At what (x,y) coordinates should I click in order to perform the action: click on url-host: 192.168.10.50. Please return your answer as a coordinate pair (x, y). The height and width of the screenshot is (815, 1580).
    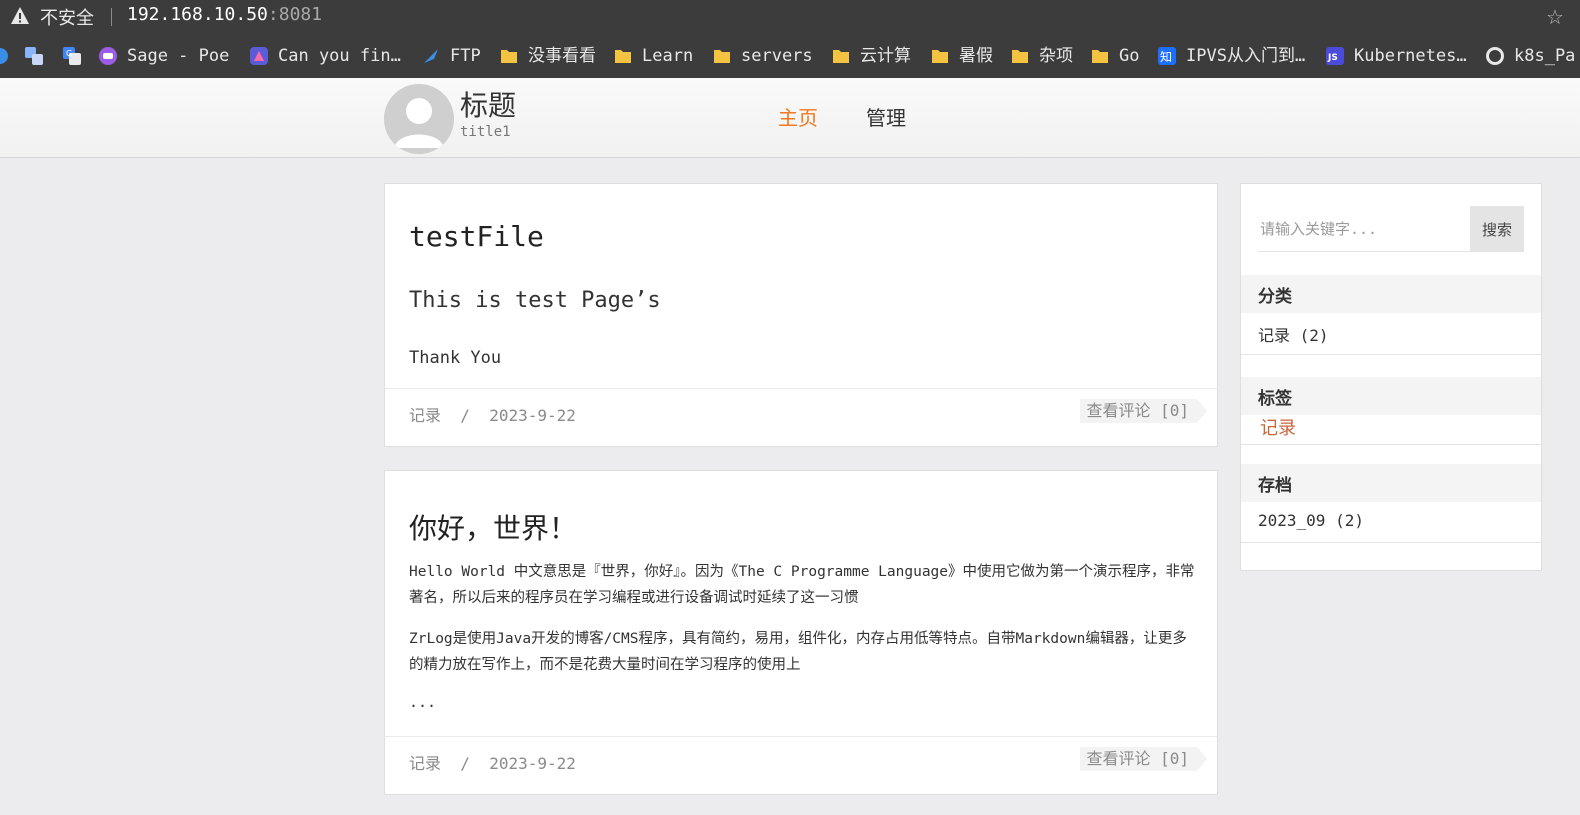
    Looking at the image, I should click on (197, 14).